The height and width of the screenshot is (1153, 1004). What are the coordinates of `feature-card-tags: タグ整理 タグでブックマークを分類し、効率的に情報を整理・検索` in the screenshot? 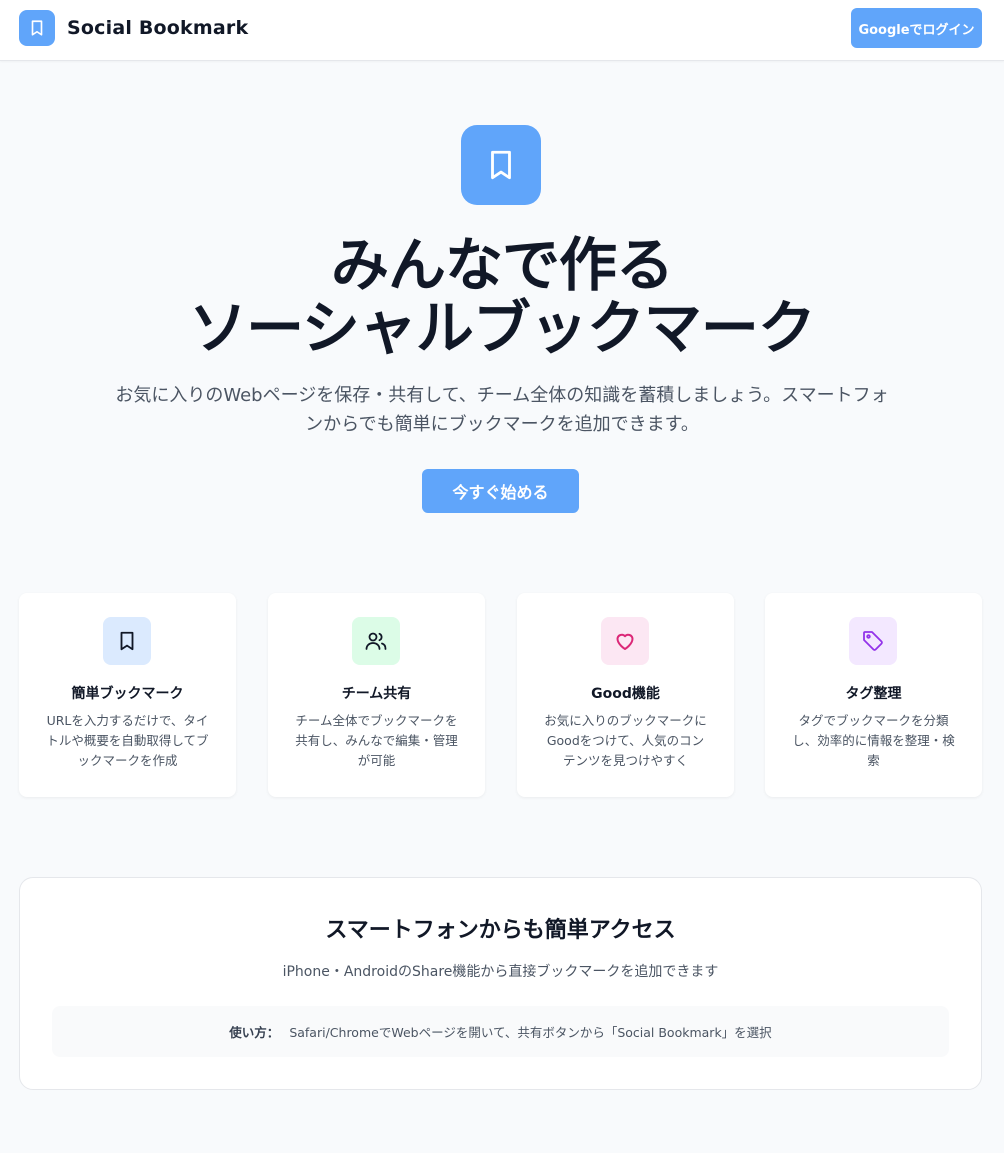 It's located at (873, 695).